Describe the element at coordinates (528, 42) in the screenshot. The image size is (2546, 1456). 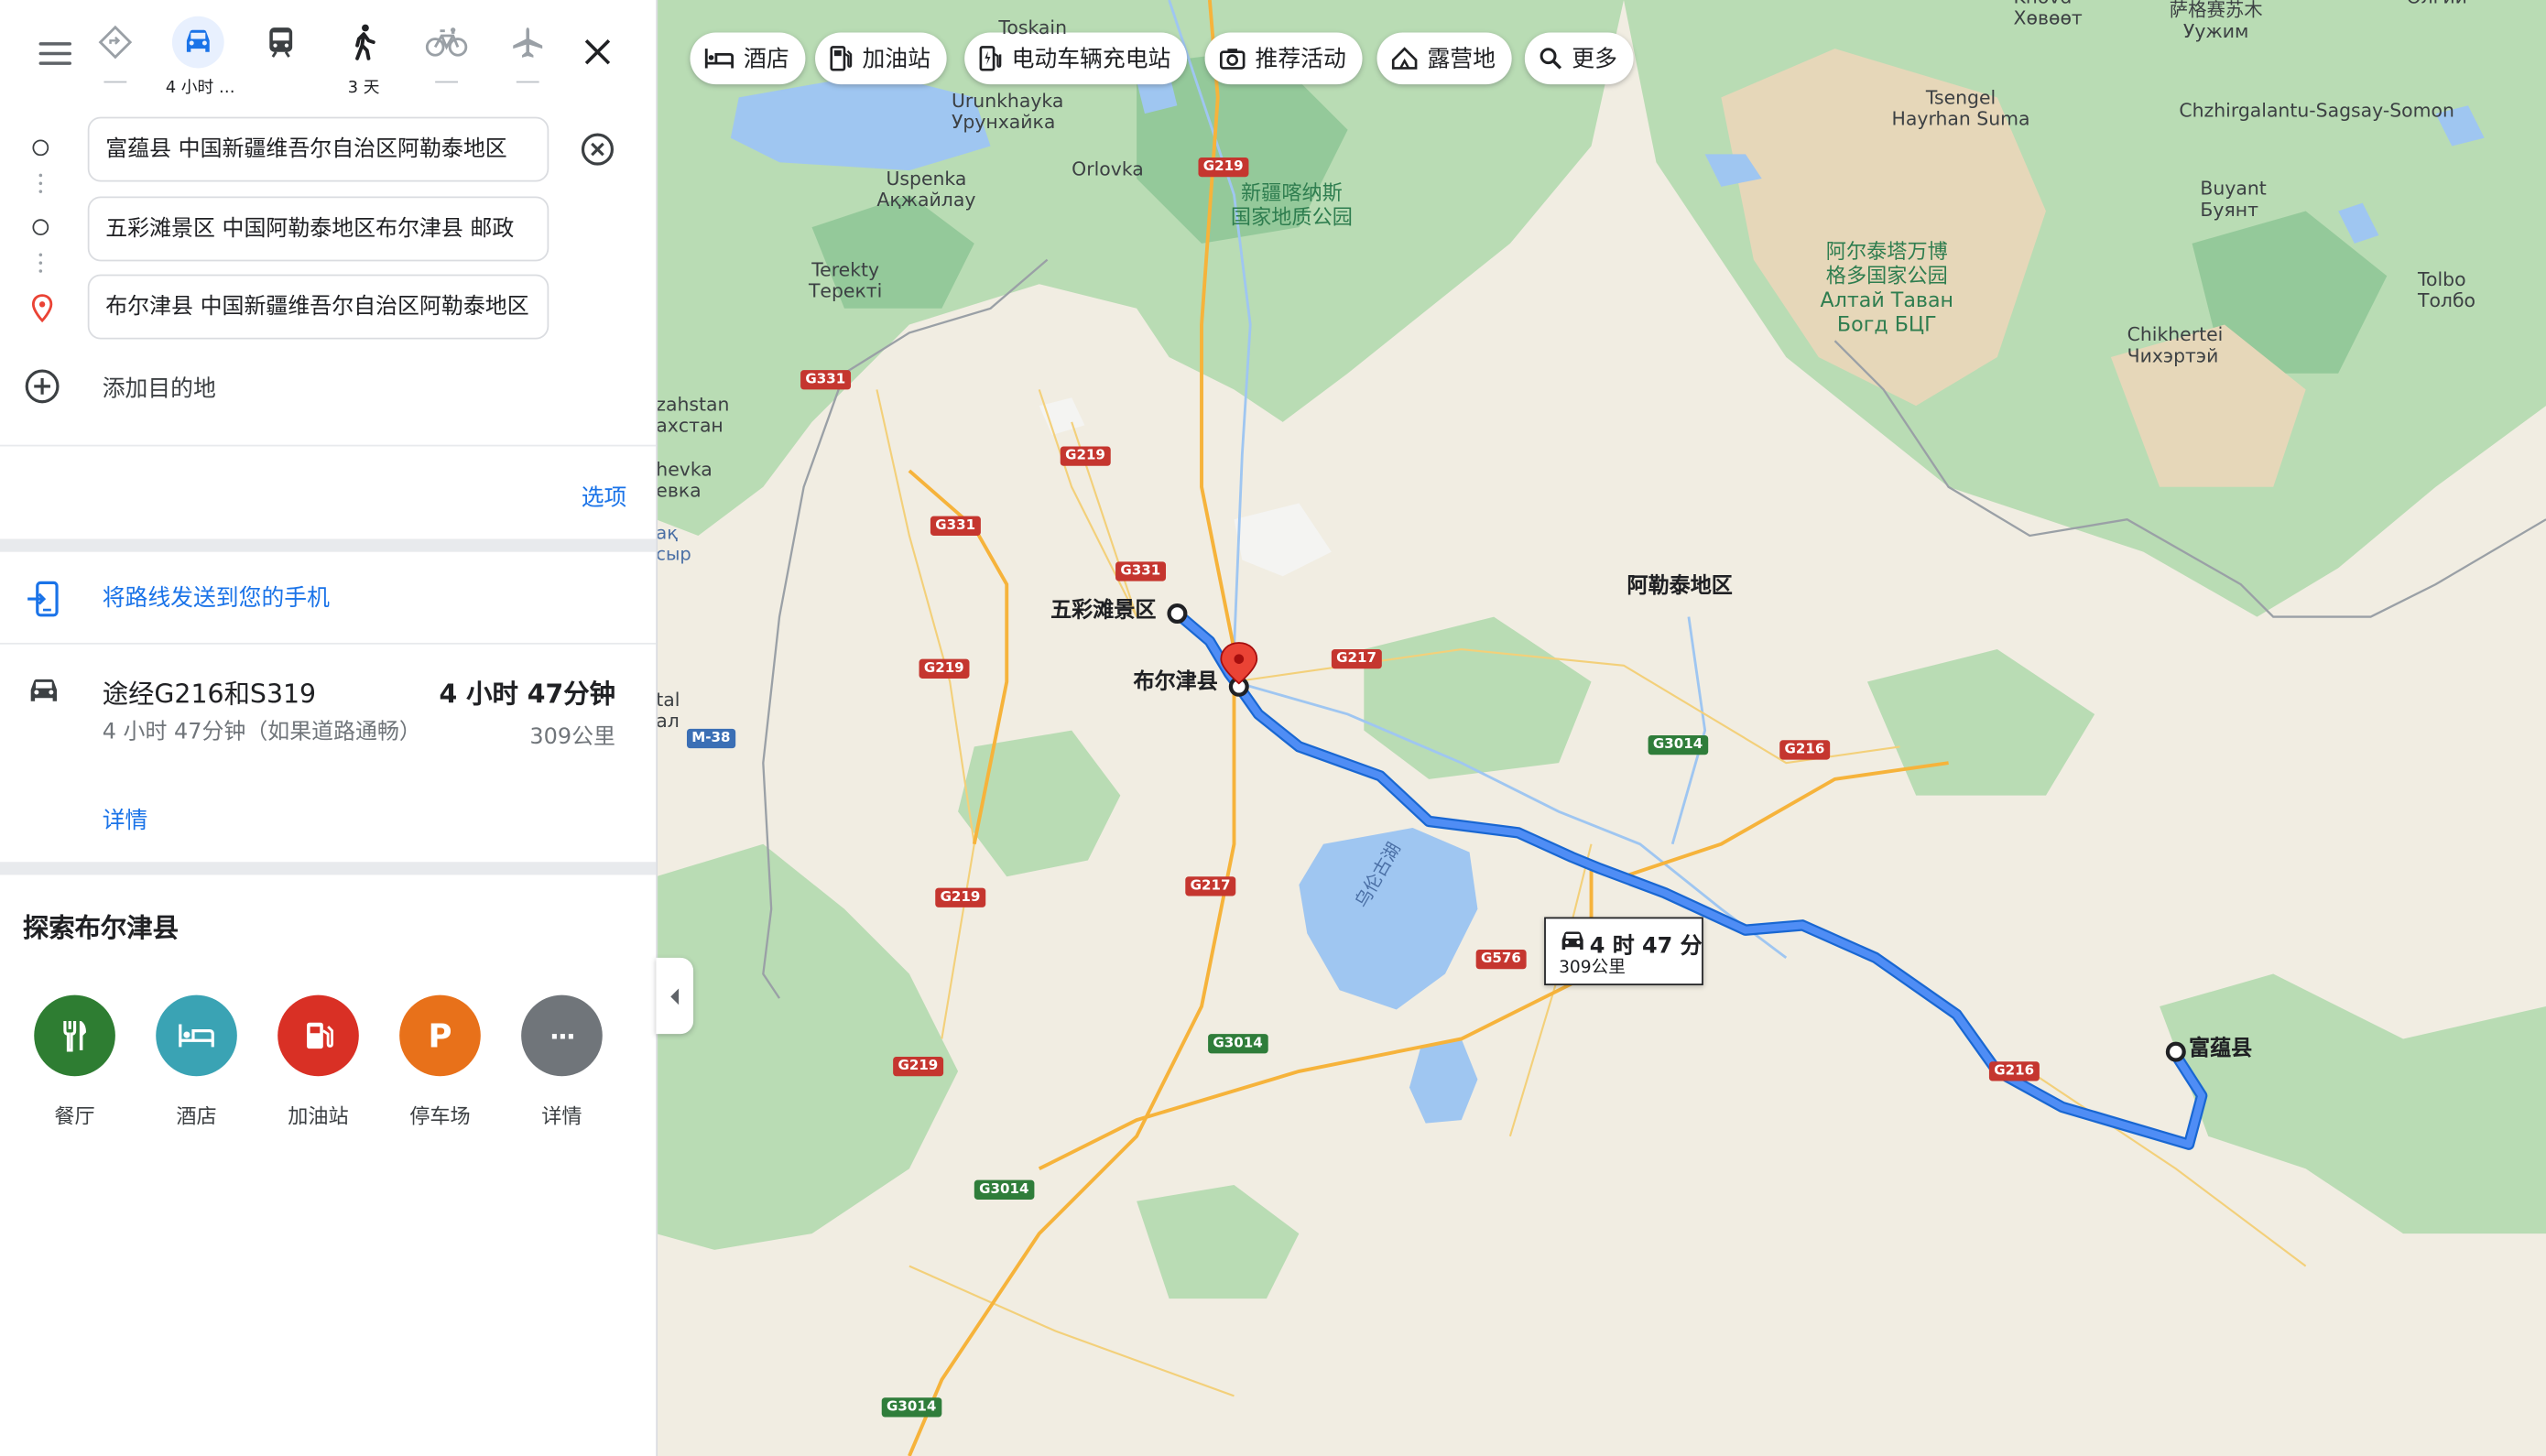
I see `airplane-icon` at that location.